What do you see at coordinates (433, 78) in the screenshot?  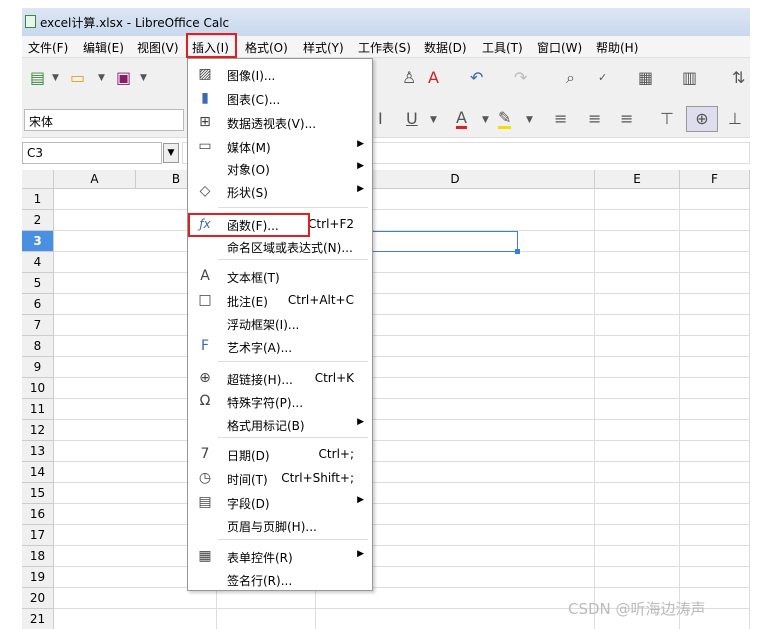 I see `clear-formatting-icon: A` at bounding box center [433, 78].